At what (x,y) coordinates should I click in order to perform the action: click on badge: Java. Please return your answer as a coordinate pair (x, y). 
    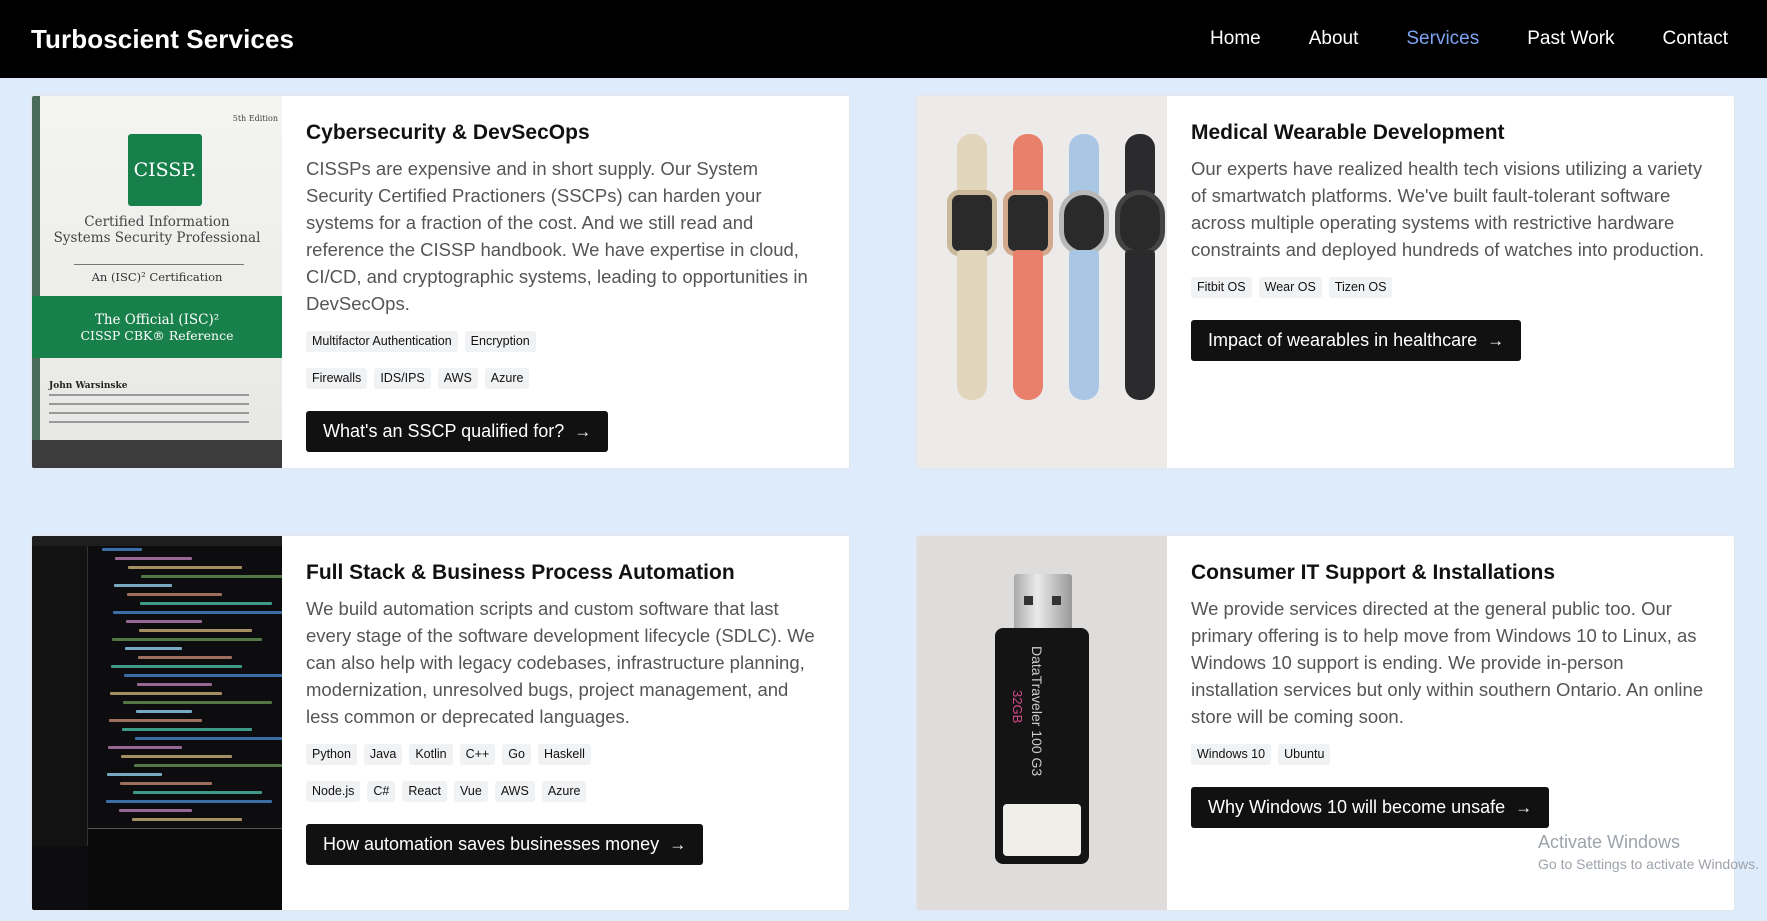
    Looking at the image, I should click on (383, 754).